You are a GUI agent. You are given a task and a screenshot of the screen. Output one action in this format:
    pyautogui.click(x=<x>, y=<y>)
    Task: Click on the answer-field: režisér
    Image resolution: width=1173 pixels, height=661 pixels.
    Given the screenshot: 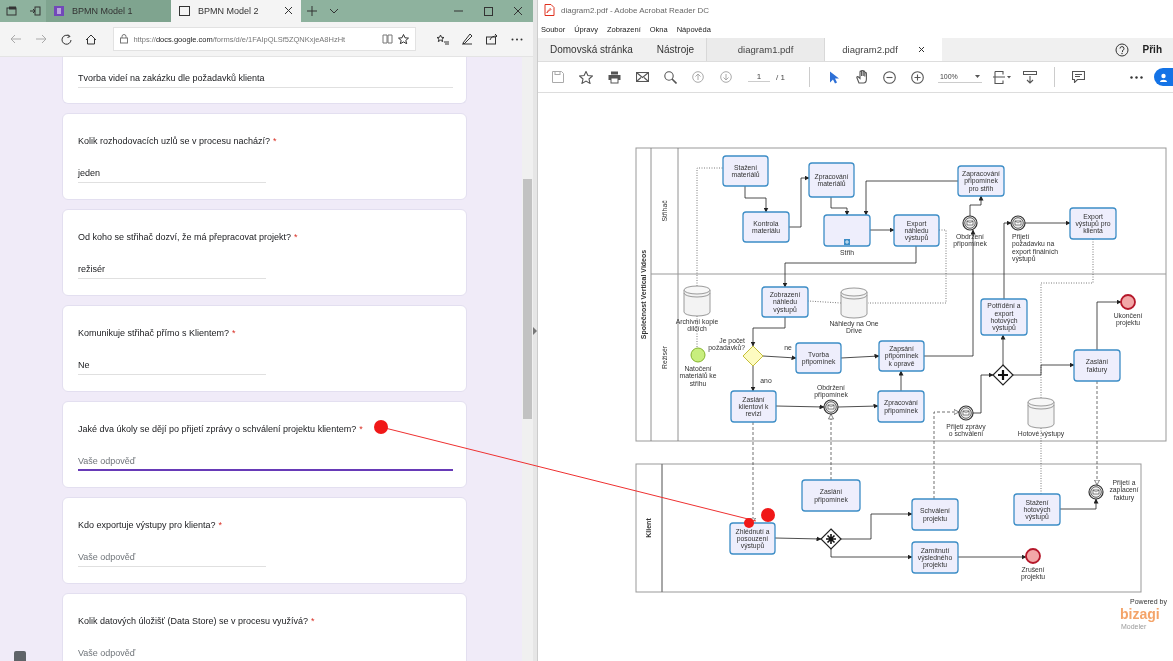 What is the action you would take?
    pyautogui.click(x=172, y=269)
    